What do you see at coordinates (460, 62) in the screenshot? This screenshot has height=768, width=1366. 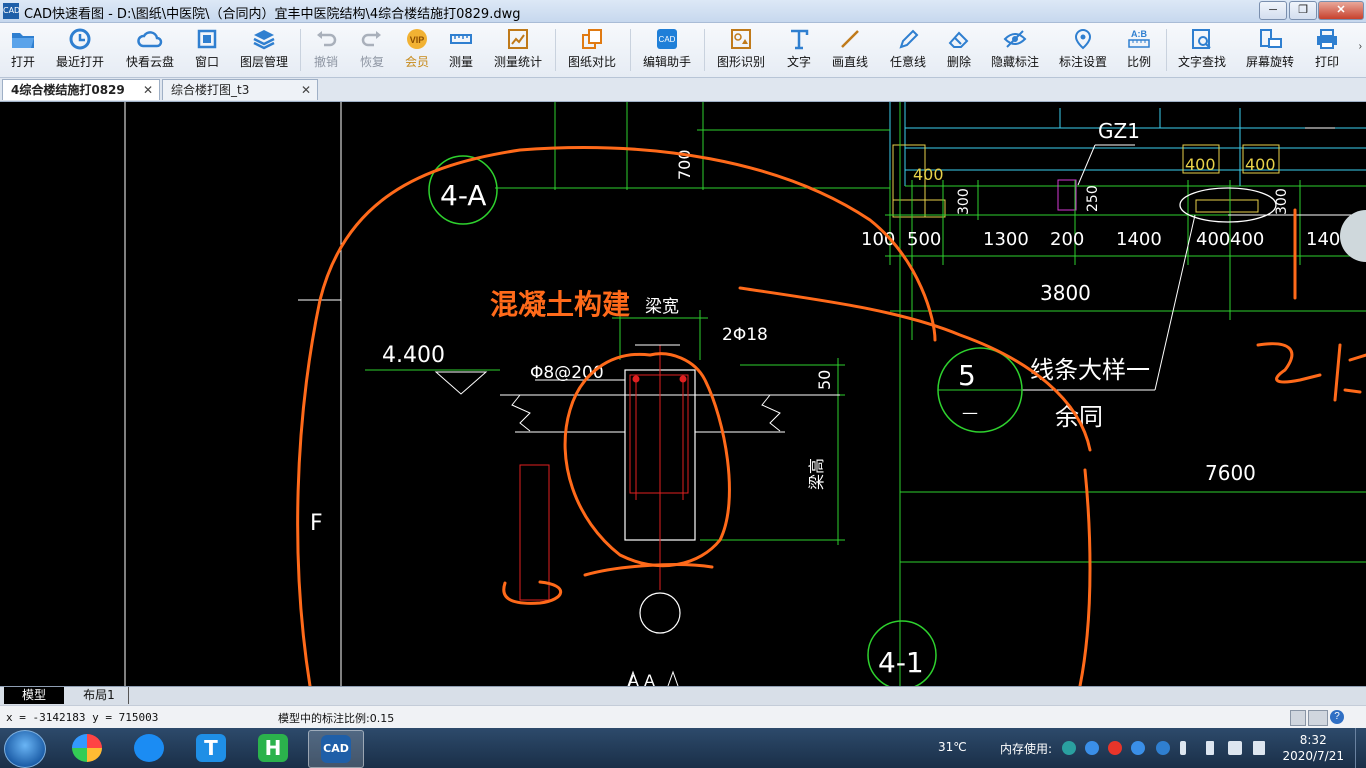 I see `measure-label: 测量` at bounding box center [460, 62].